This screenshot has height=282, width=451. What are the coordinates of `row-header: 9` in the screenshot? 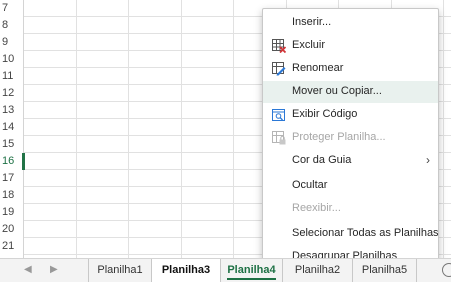 It's located at (12, 42).